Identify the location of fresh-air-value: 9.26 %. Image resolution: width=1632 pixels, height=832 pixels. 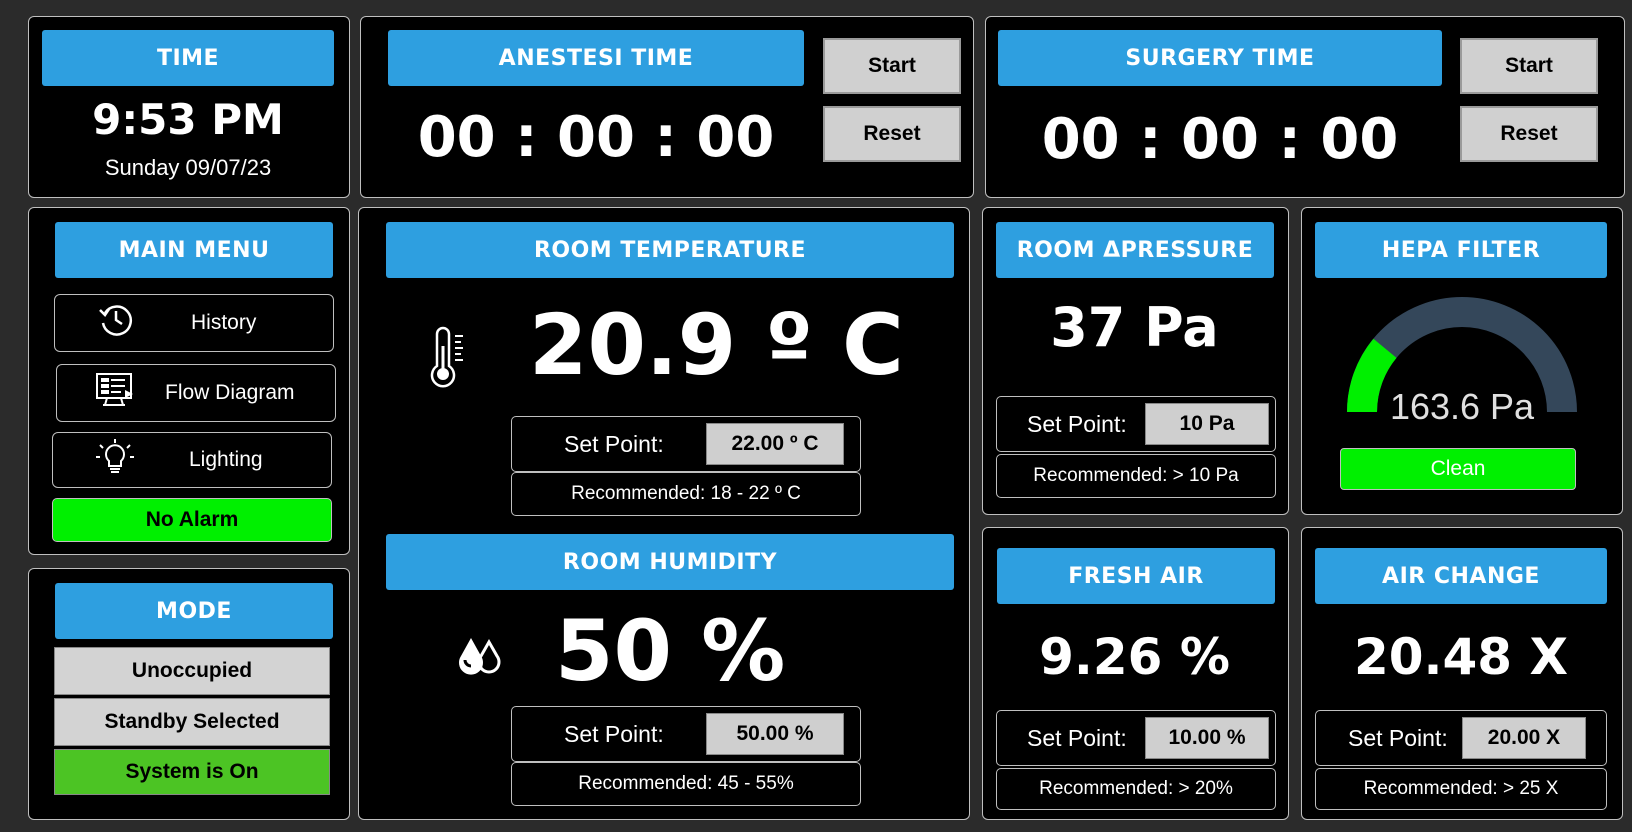
(1134, 657).